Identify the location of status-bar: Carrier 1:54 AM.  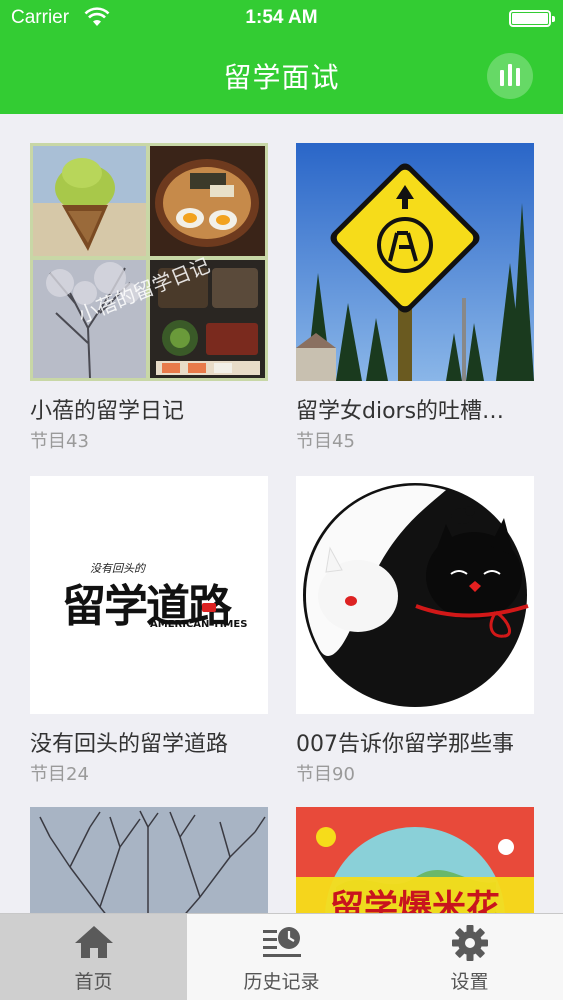
(281, 20).